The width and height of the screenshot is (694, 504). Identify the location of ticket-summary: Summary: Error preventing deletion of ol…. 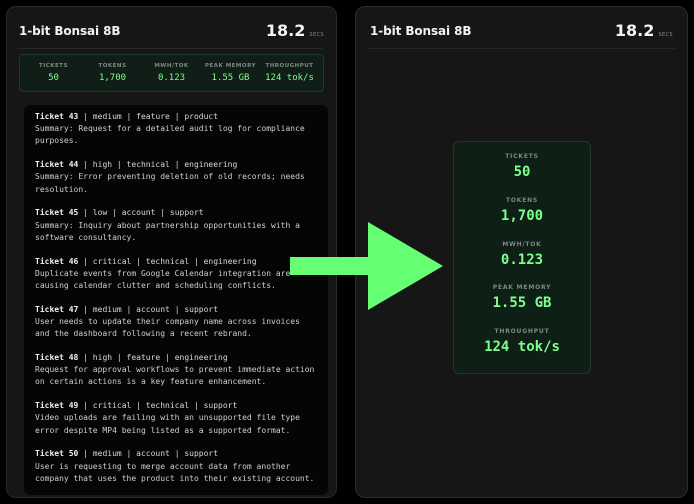
(170, 183).